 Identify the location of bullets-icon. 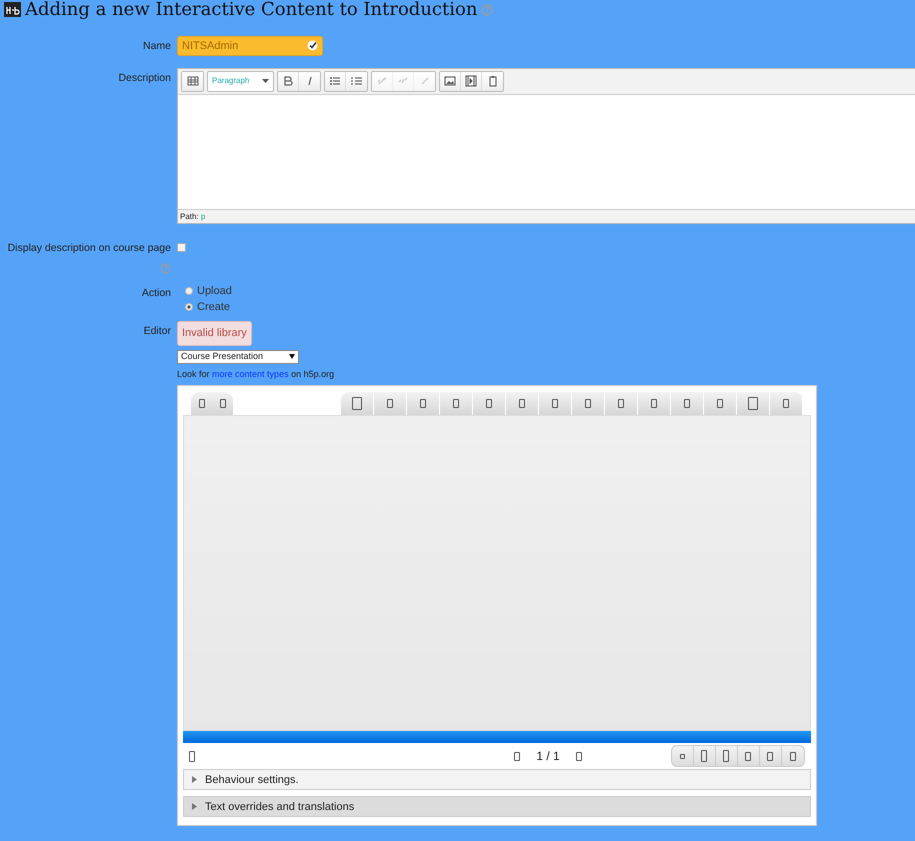
(335, 81).